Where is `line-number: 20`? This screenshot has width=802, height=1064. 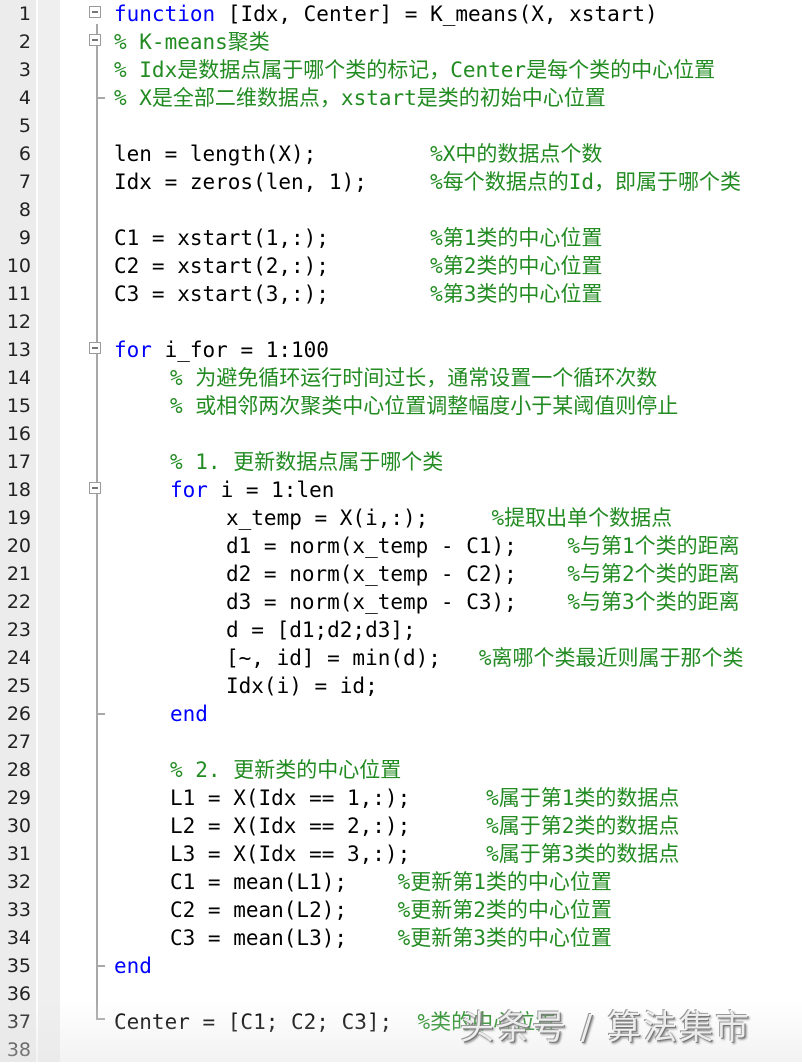 line-number: 20 is located at coordinates (18, 546).